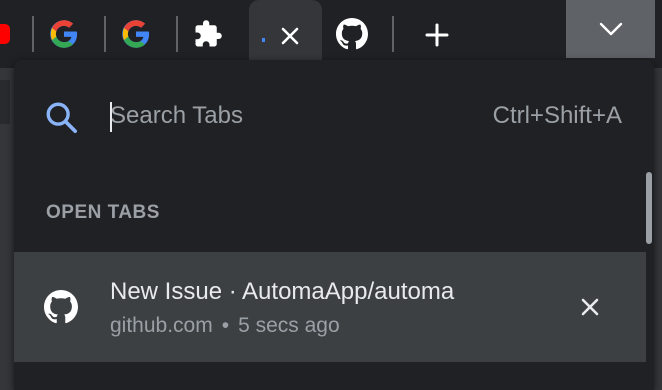 This screenshot has width=662, height=390. I want to click on puzzle-extension-icon, so click(208, 34).